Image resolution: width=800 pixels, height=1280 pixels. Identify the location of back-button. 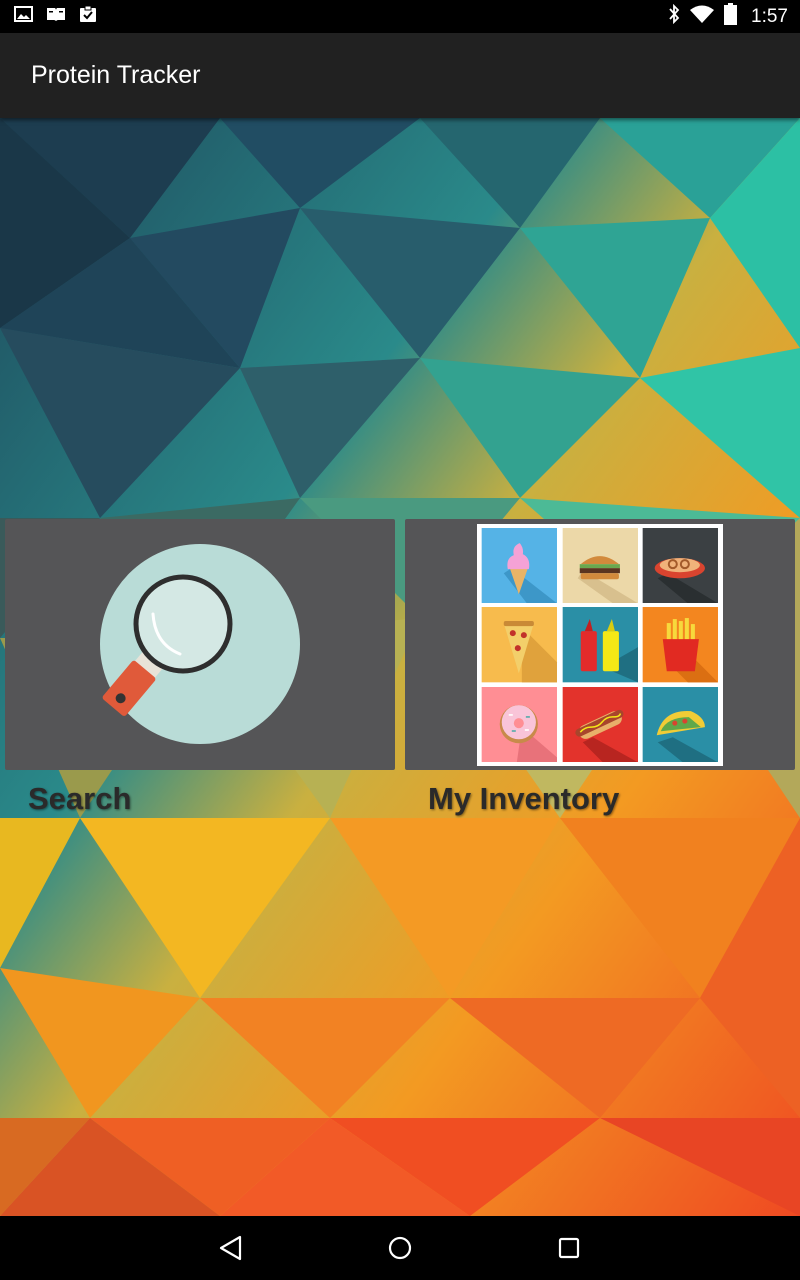
(231, 1248).